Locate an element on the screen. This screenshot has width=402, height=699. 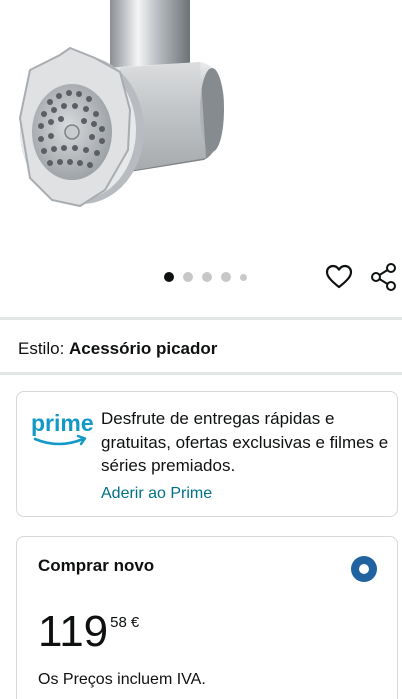
wishlist-button is located at coordinates (339, 277).